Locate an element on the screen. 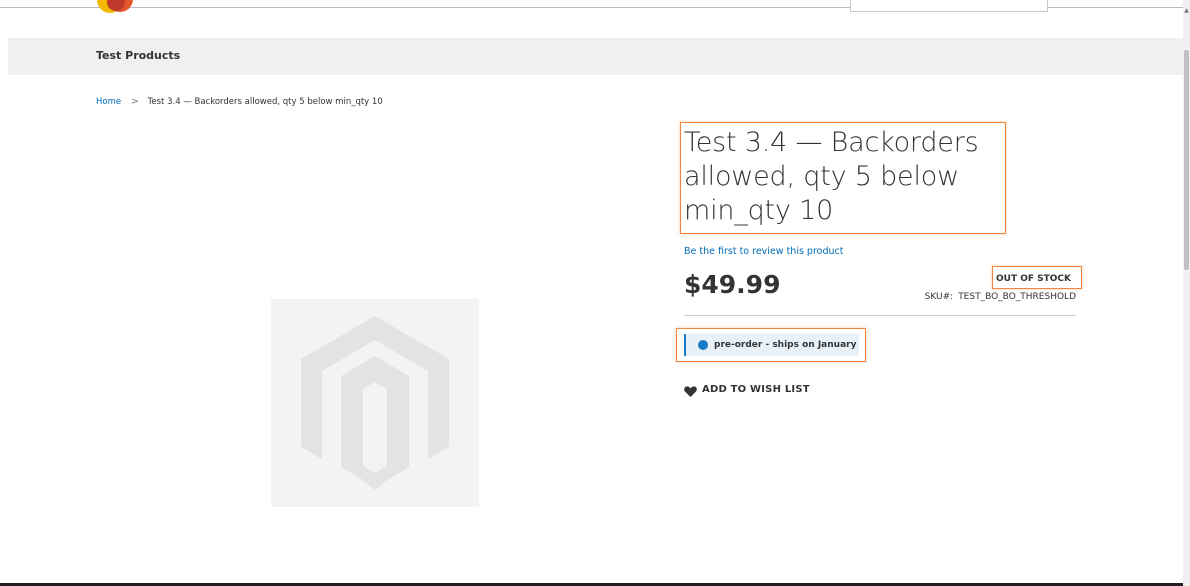 The width and height of the screenshot is (1190, 586). product-sku: SKU#: TEST_BO_BO_THRESHOLD is located at coordinates (1000, 297).